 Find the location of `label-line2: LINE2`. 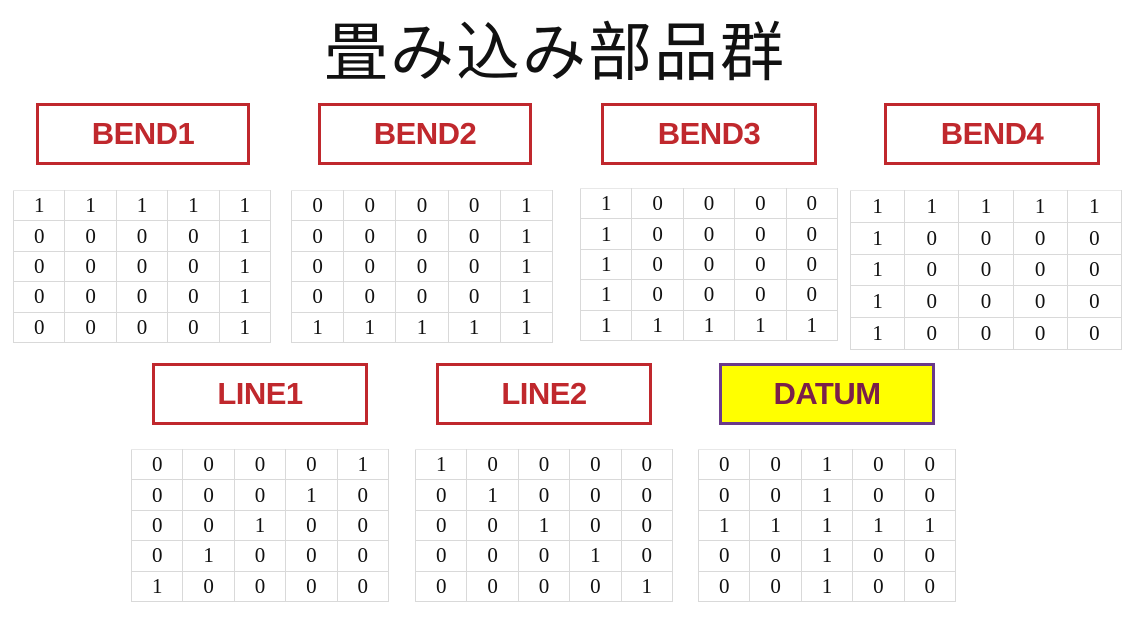

label-line2: LINE2 is located at coordinates (544, 394).